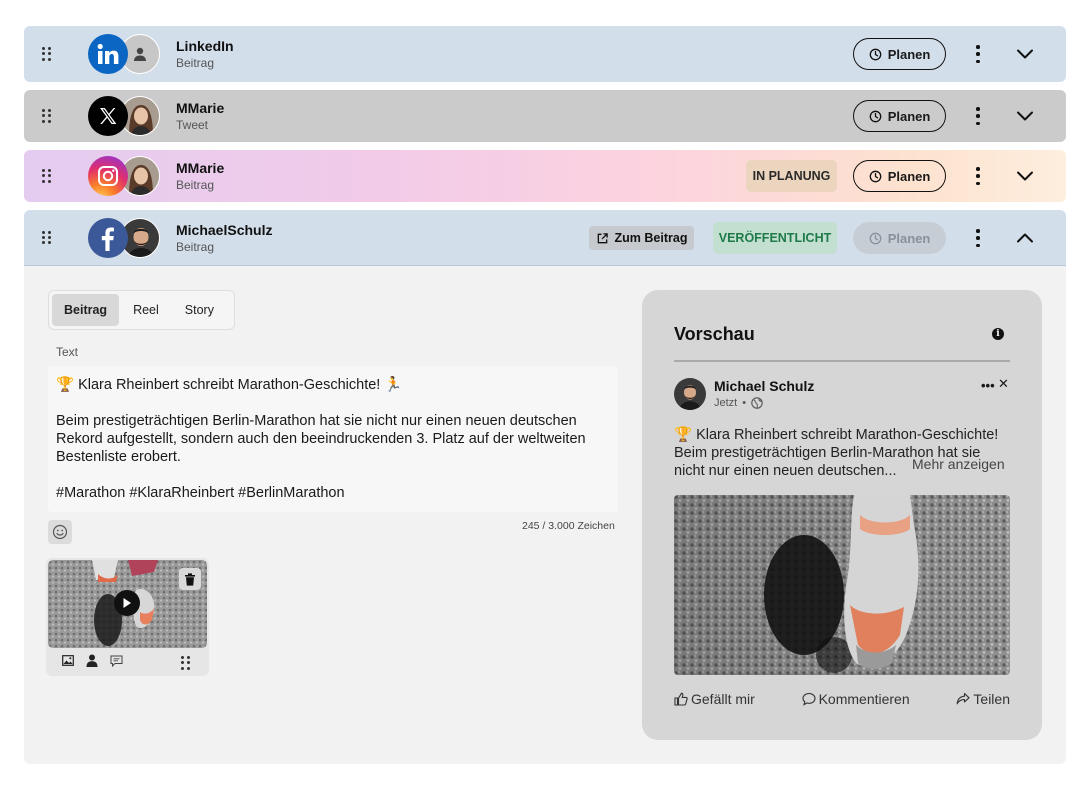  I want to click on more-horizontal-icon: •••, so click(988, 385).